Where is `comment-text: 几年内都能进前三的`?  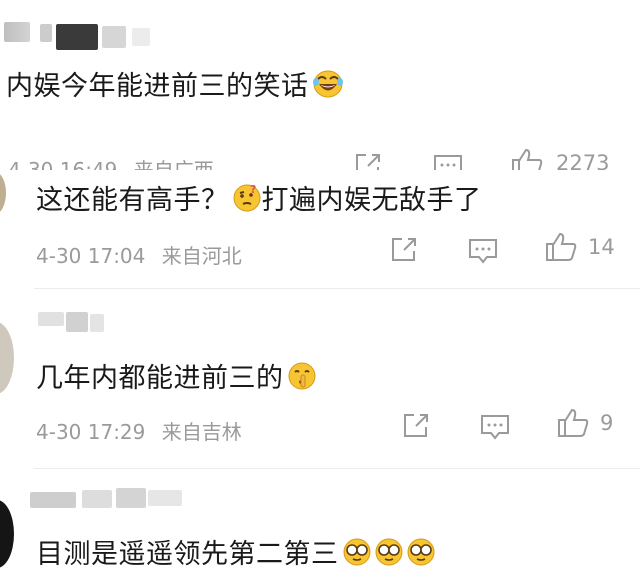
comment-text: 几年内都能进前三的 is located at coordinates (176, 377).